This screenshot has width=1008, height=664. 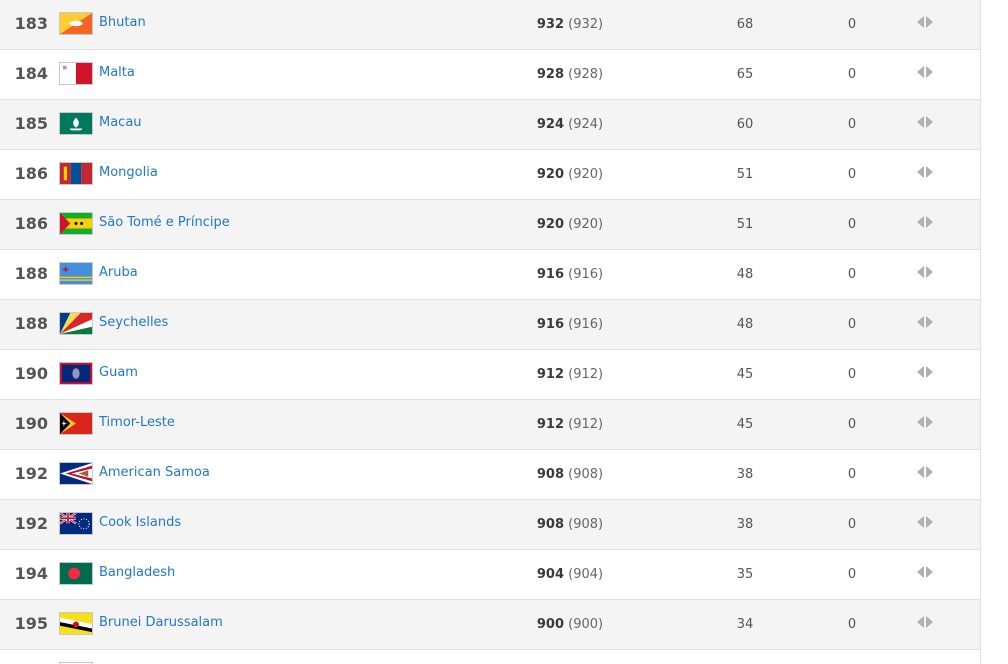 I want to click on team-link: Bangladesh, so click(x=137, y=573).